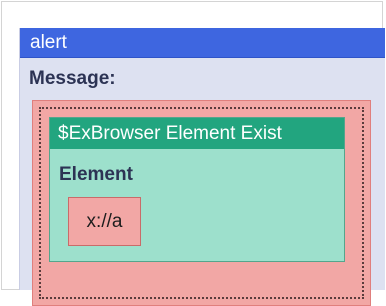  I want to click on element-value-text: x://a, so click(104, 221).